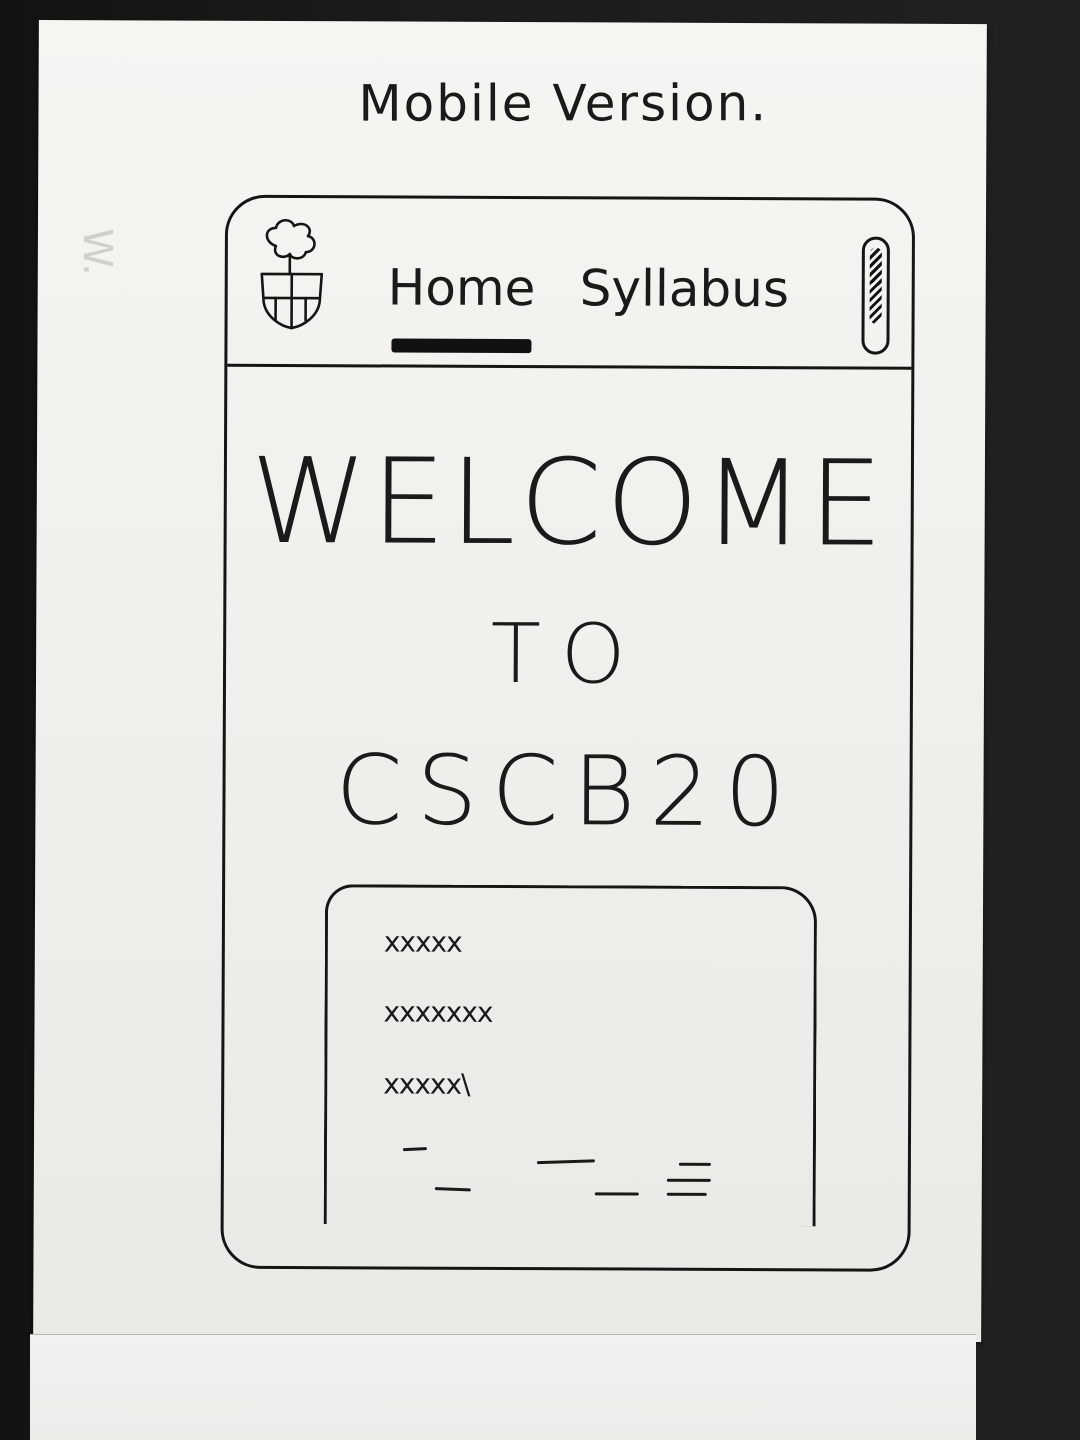 This screenshot has height=1440, width=1080. What do you see at coordinates (568, 654) in the screenshot?
I see `welcome-heading-line2: TO` at bounding box center [568, 654].